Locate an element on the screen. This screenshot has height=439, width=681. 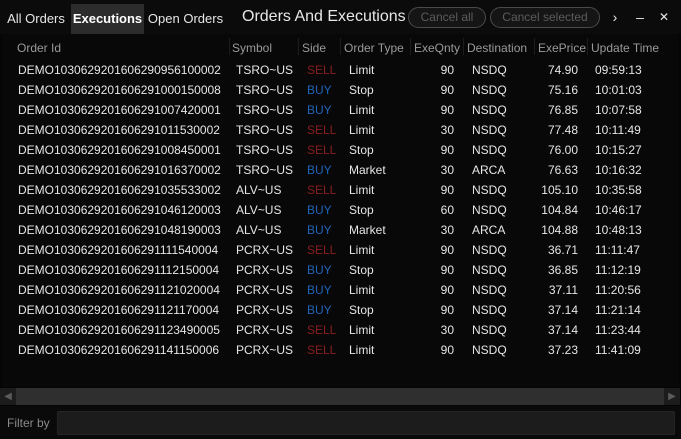
cell-update-time: 10:16:32 is located at coordinates (618, 170).